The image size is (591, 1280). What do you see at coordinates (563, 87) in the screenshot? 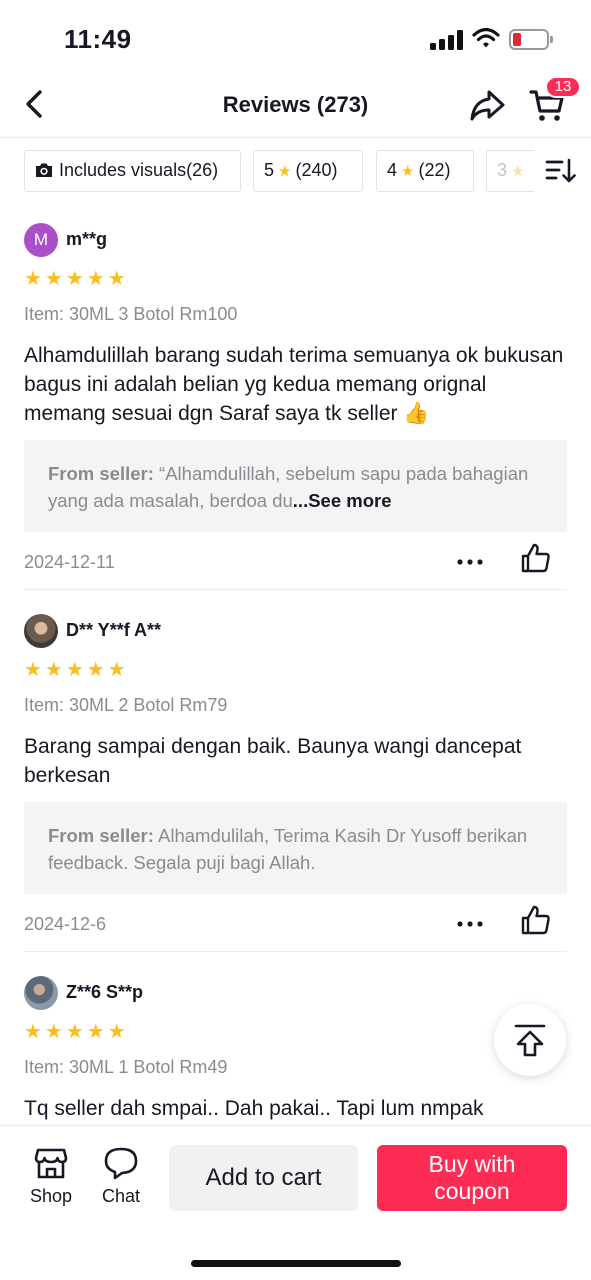
I see `cart-count-badge: 13` at bounding box center [563, 87].